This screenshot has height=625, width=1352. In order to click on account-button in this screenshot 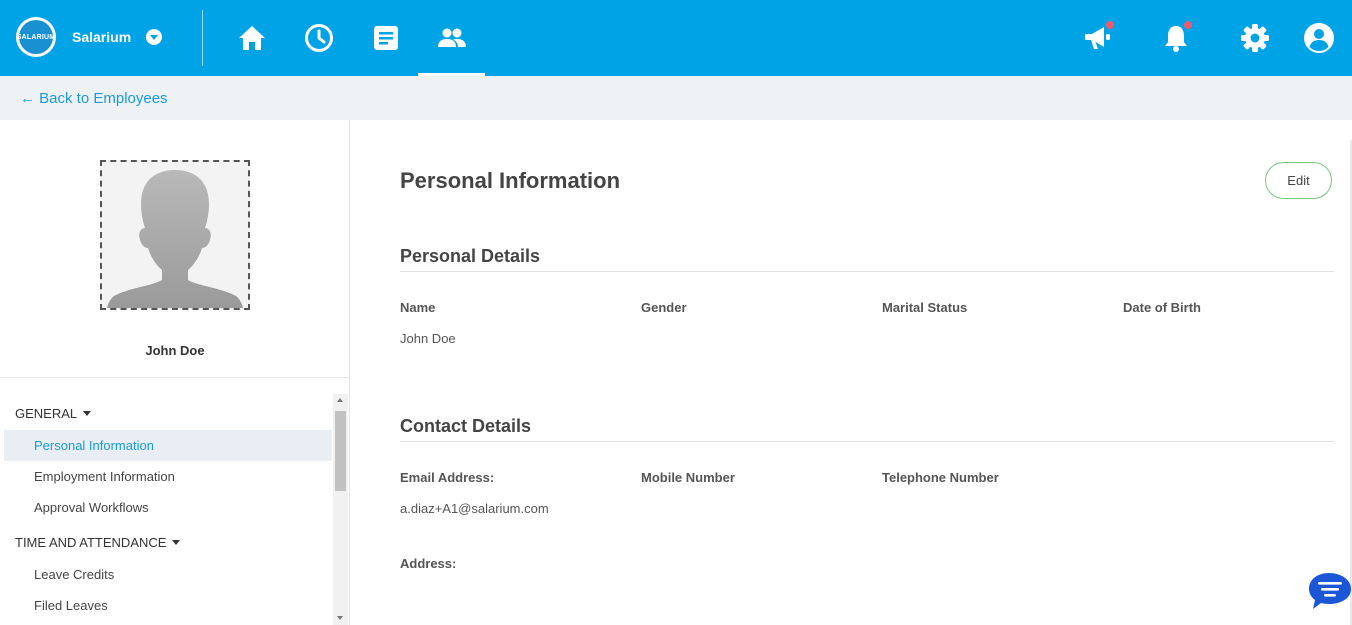, I will do `click(1319, 38)`.